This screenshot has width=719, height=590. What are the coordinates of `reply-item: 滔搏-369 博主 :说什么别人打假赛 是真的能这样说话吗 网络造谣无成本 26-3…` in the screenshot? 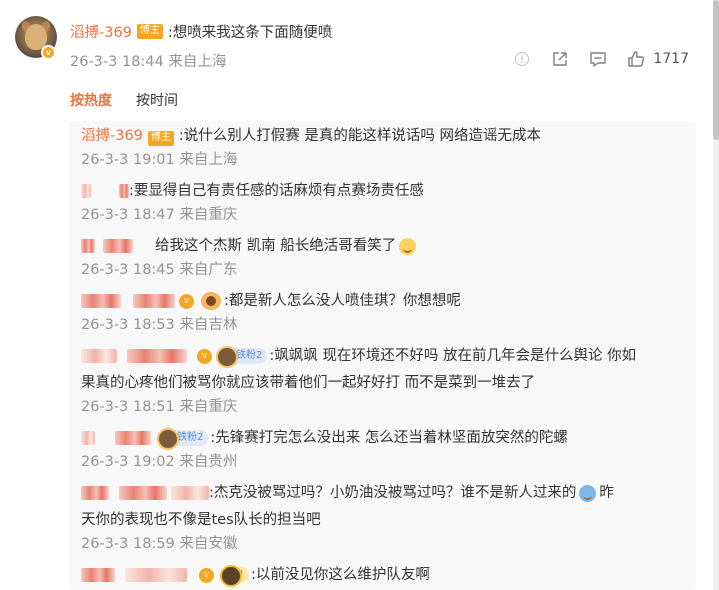 It's located at (382, 146).